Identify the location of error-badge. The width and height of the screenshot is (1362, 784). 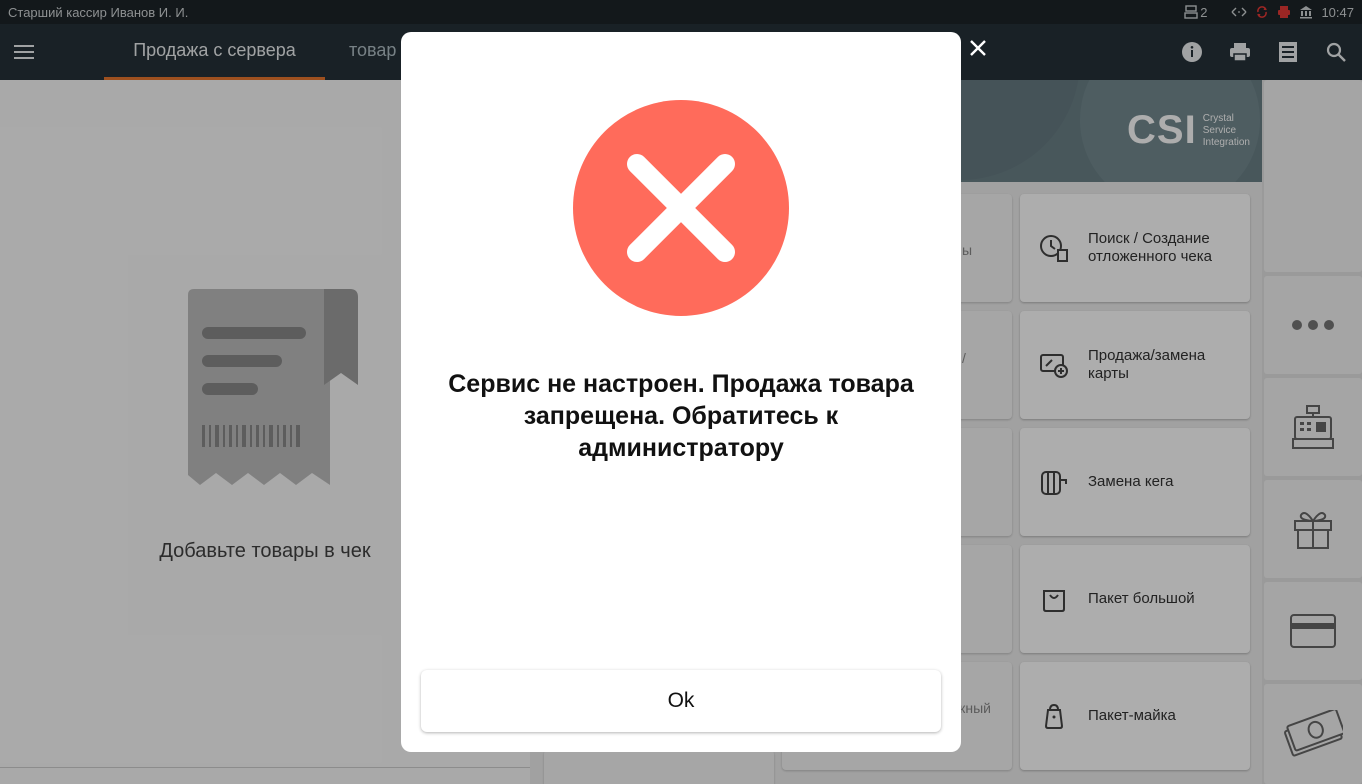
(681, 208).